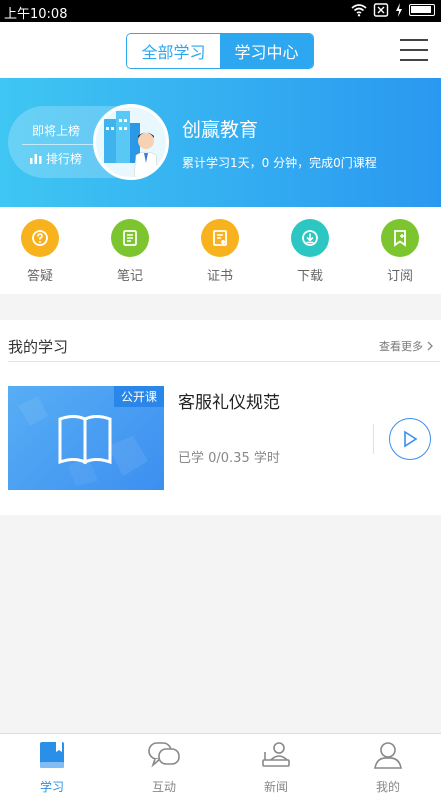 The height and width of the screenshot is (793, 441). What do you see at coordinates (414, 51) in the screenshot?
I see `menu-icon` at bounding box center [414, 51].